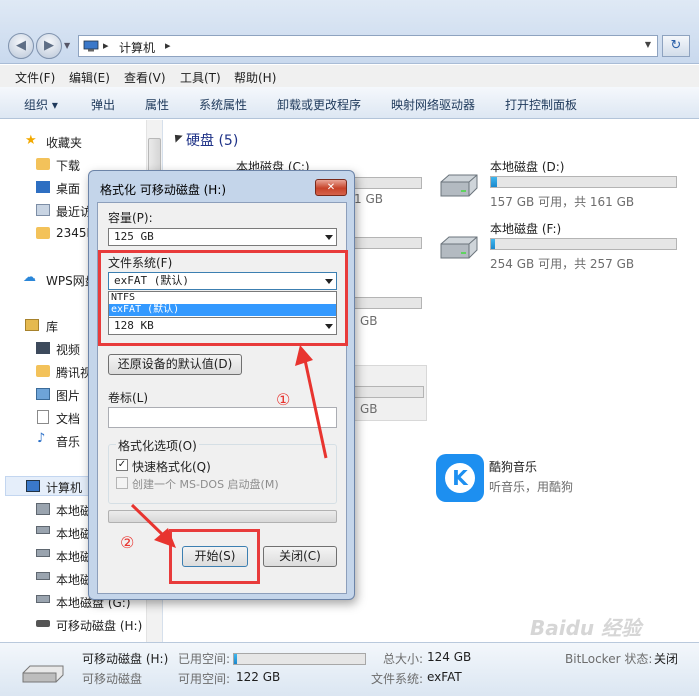 This screenshot has width=699, height=696. I want to click on collapse-arrow-icon, so click(177, 137).